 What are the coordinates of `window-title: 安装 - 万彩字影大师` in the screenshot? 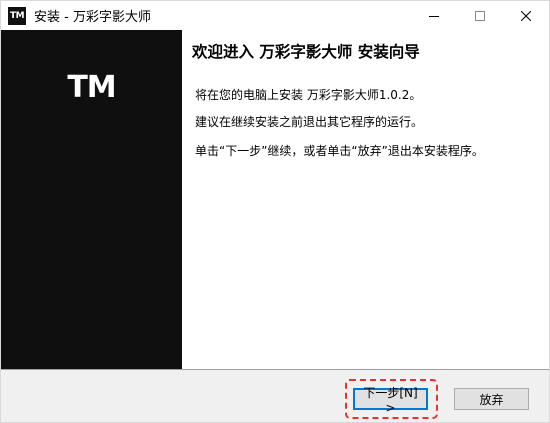 It's located at (92, 17).